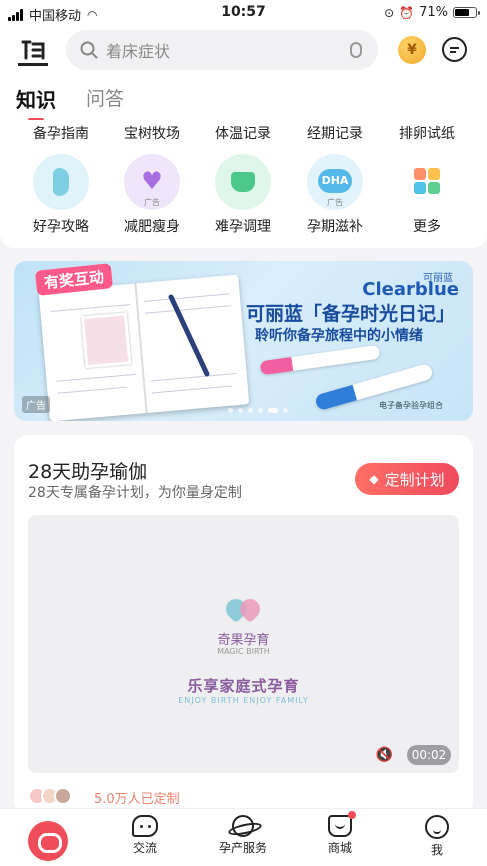 The width and height of the screenshot is (487, 866). Describe the element at coordinates (243, 700) in the screenshot. I see `video-slogan-en: ENJOY BIRTH ENJOY FAMILY` at that location.